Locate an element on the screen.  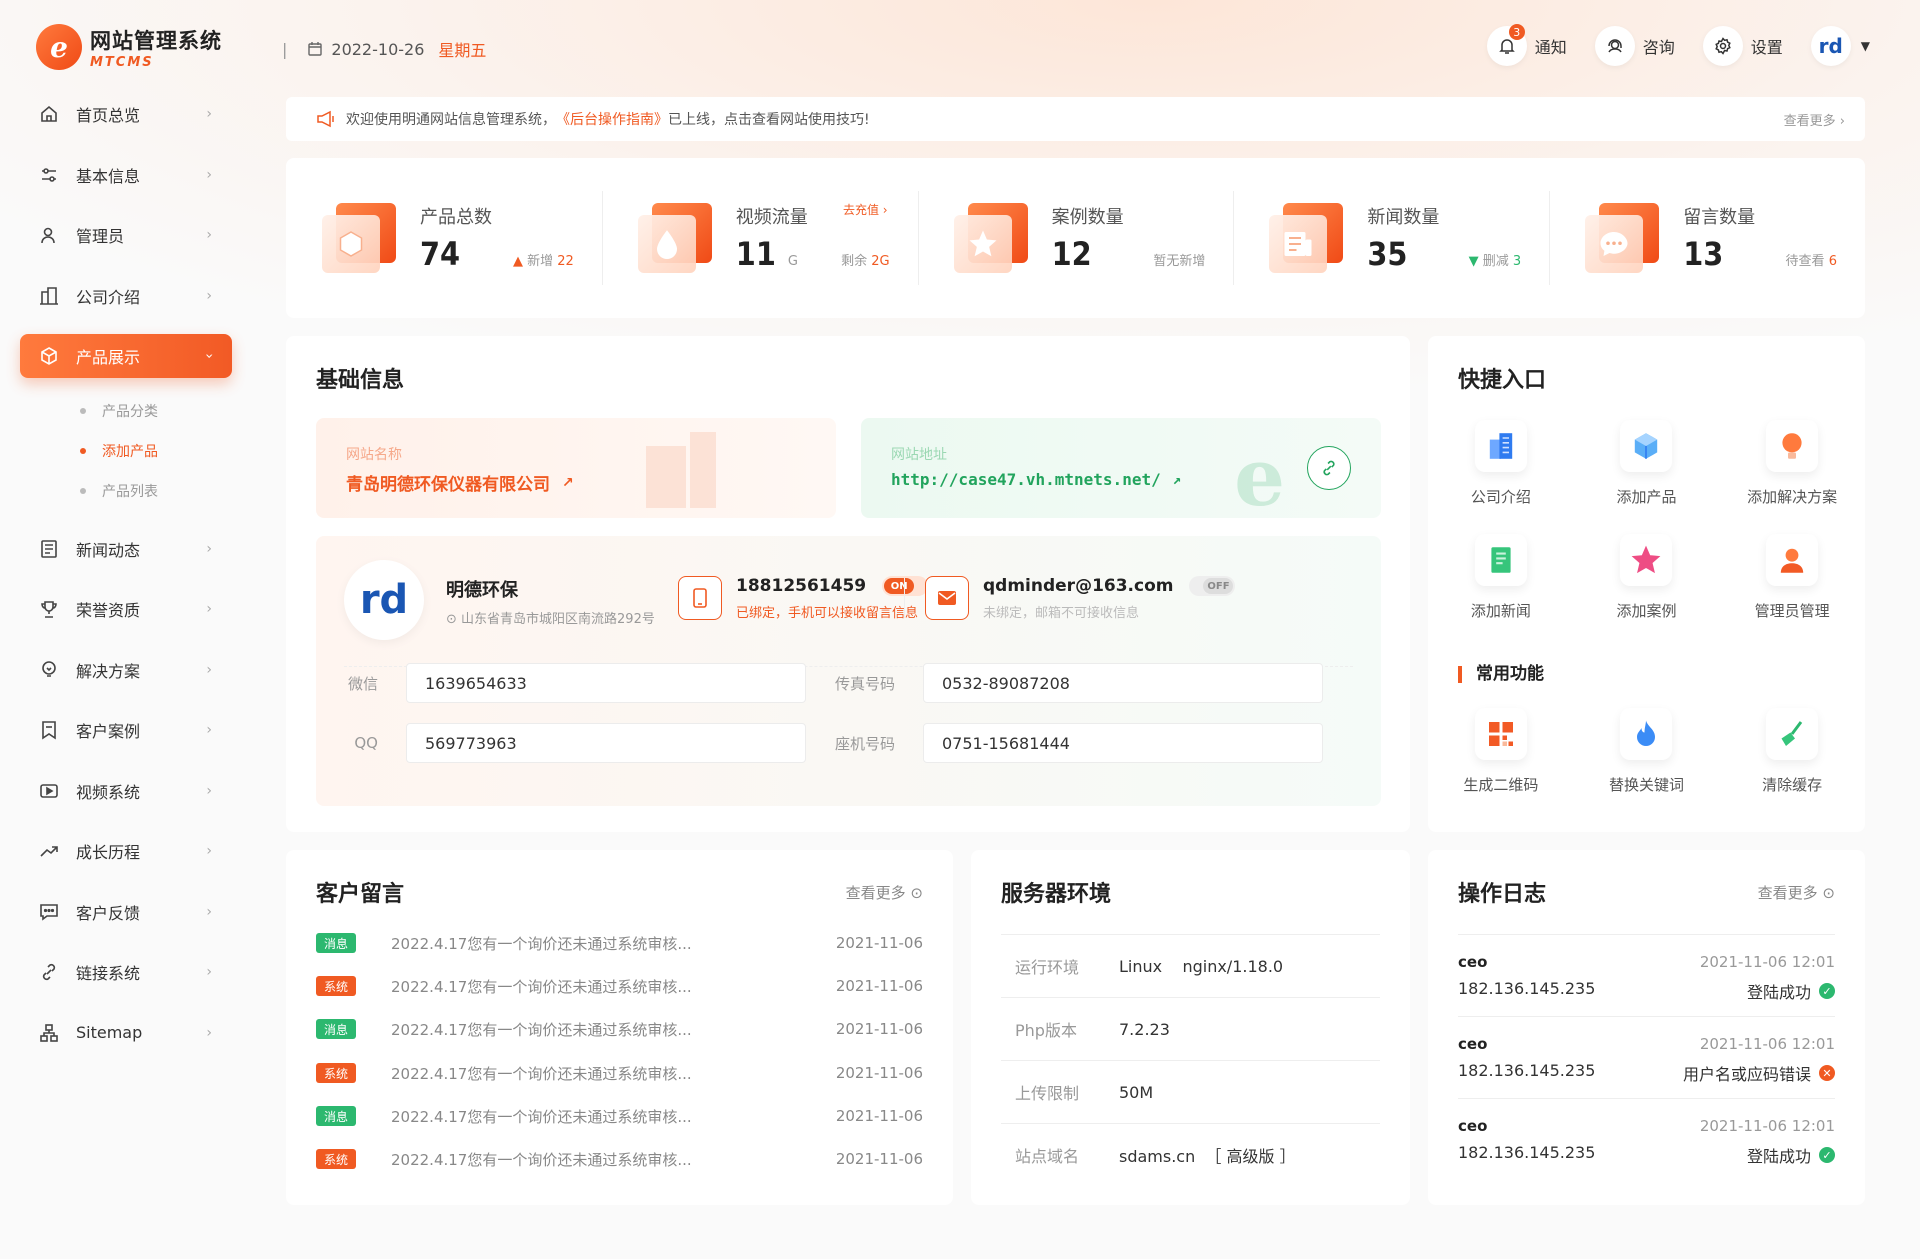
sidebar-item-products: 产品展示 › is located at coordinates (126, 356).